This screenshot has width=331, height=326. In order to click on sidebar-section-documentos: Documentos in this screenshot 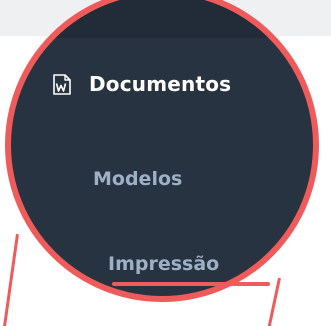, I will do `click(142, 84)`.